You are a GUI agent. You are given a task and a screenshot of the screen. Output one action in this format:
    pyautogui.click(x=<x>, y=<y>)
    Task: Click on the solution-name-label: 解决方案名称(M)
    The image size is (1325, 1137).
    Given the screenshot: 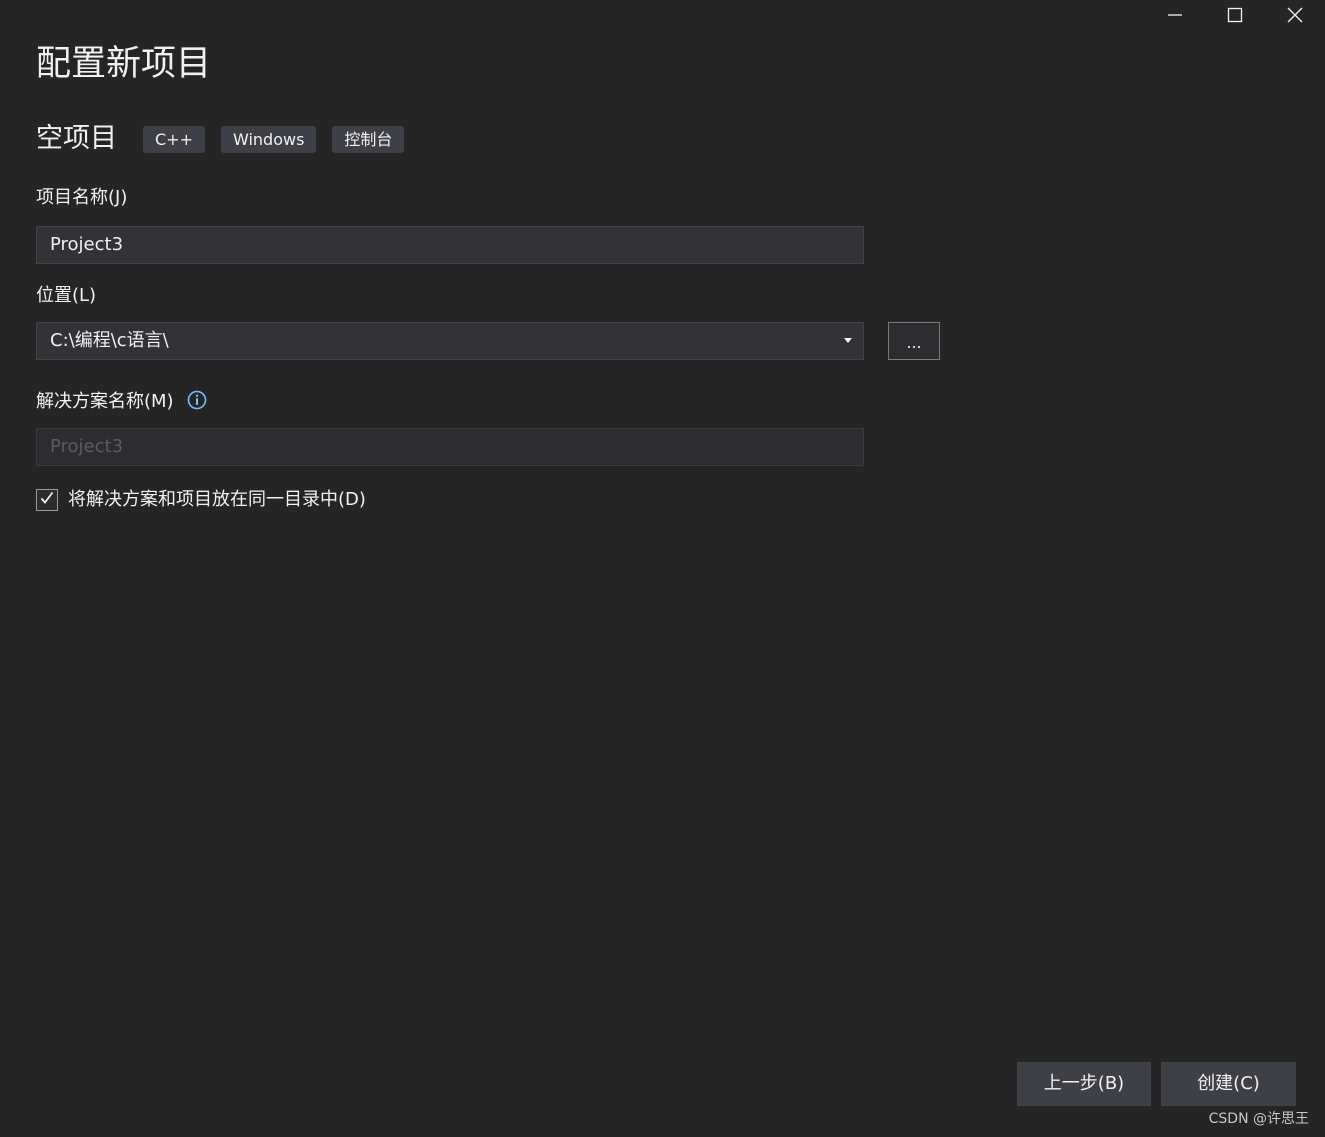 What is the action you would take?
    pyautogui.click(x=105, y=401)
    